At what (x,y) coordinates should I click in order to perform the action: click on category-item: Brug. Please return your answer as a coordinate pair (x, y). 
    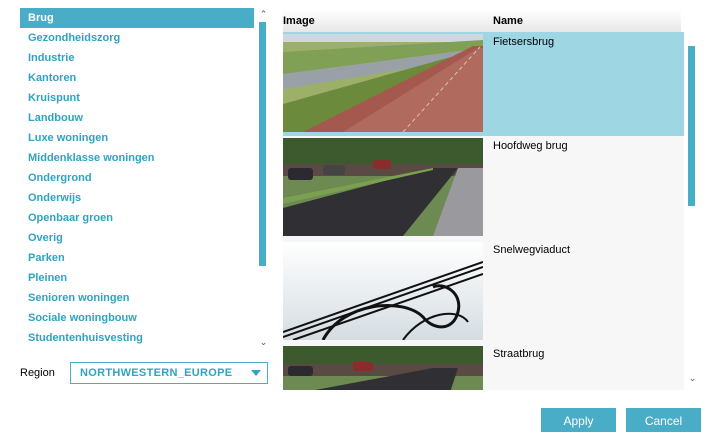
    Looking at the image, I should click on (137, 18).